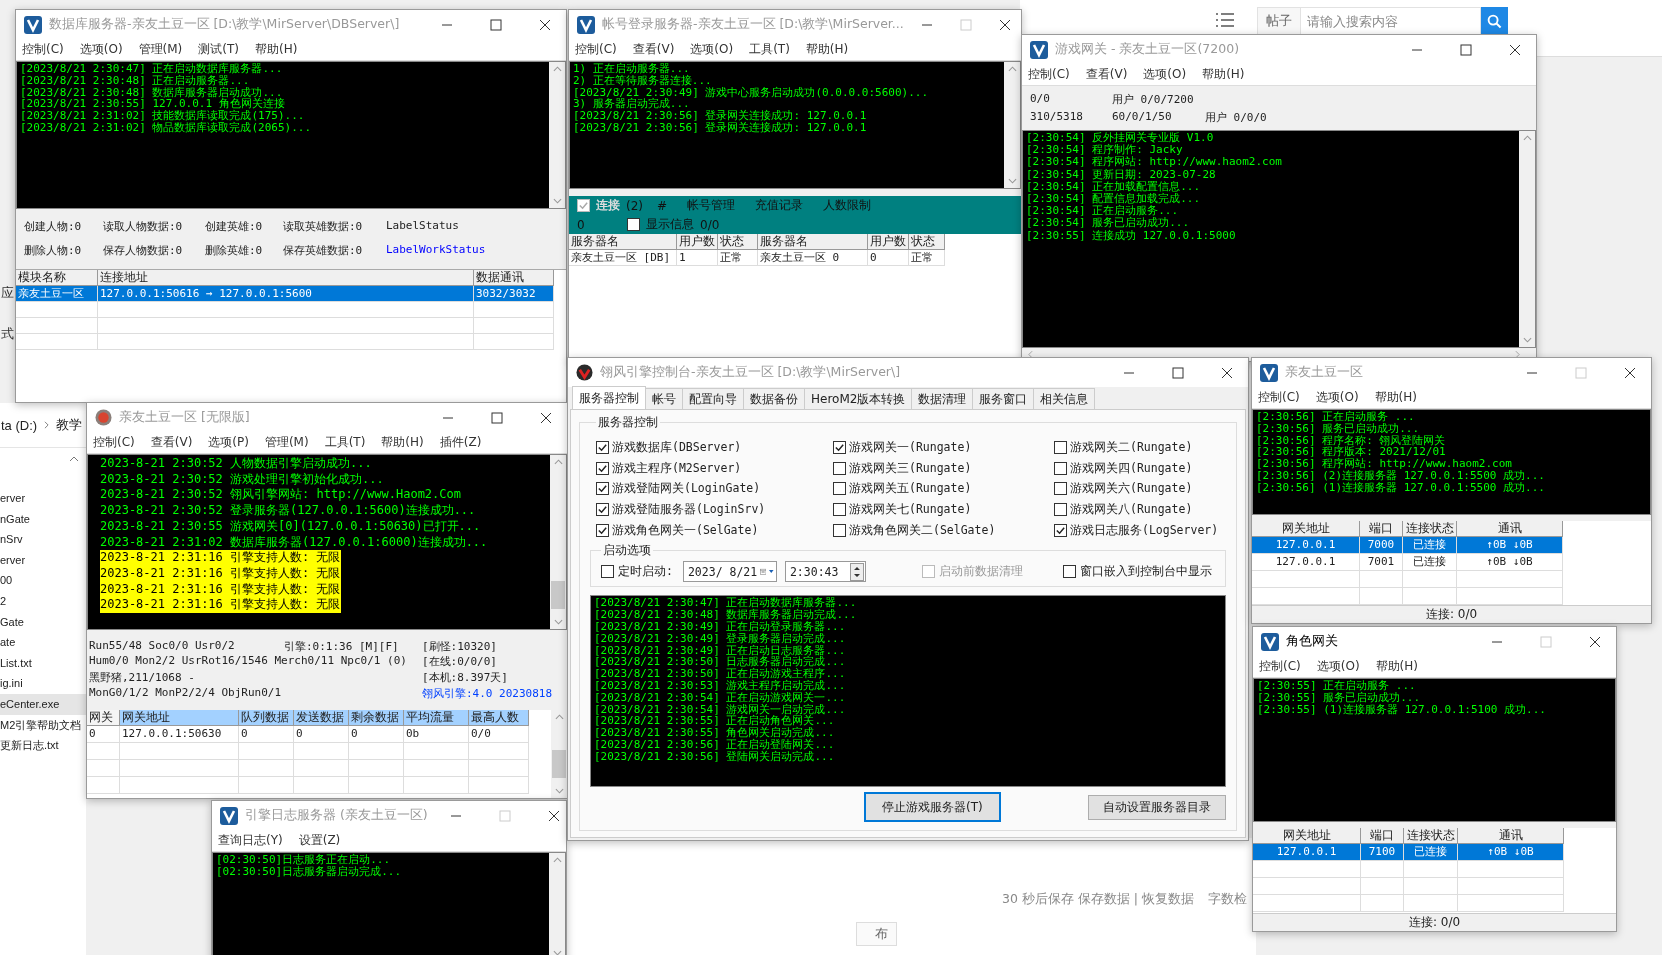  What do you see at coordinates (779, 205) in the screenshot?
I see `panel-link: 充值记录` at bounding box center [779, 205].